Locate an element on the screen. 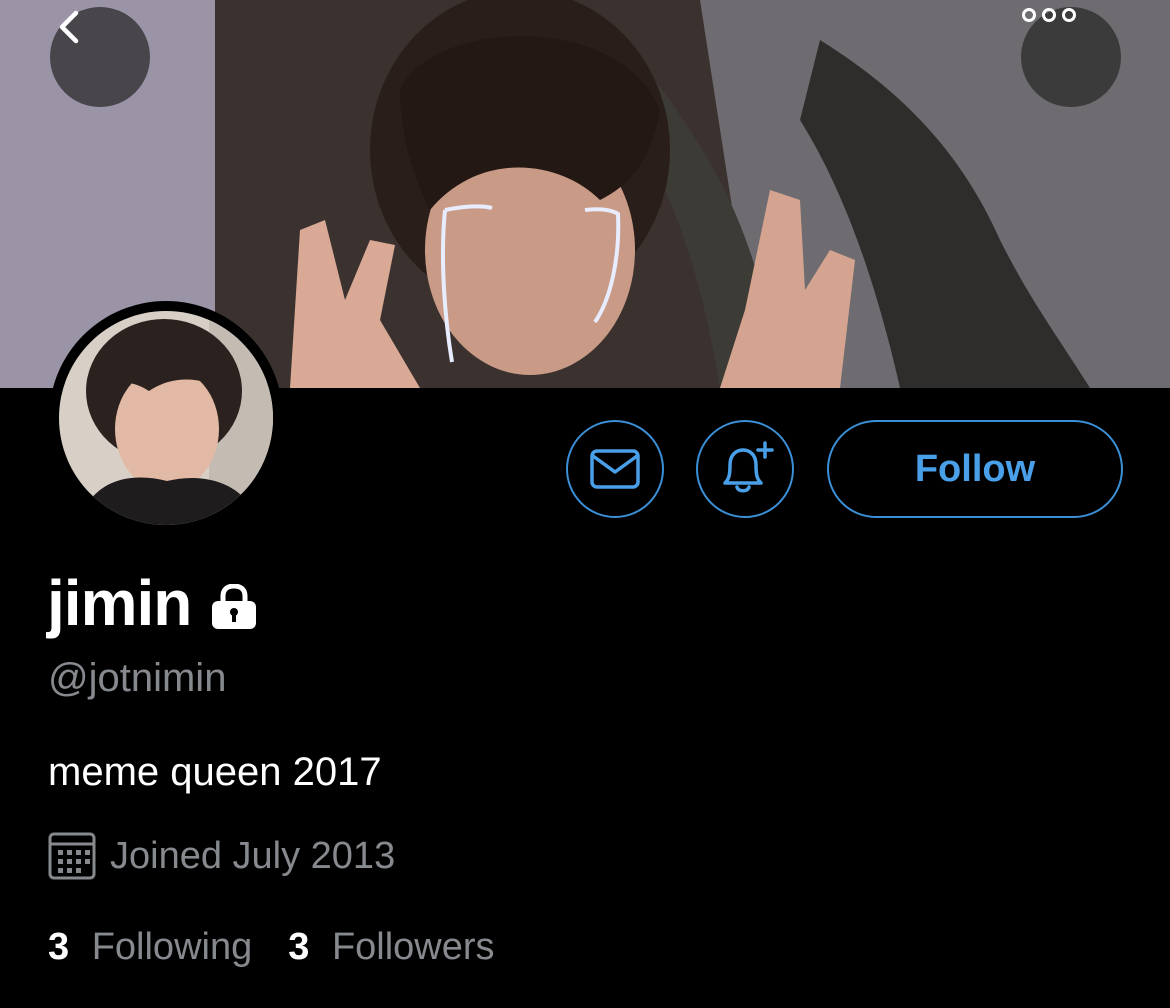 This screenshot has width=1170, height=1008. followers-link: 3 Followers is located at coordinates (391, 947).